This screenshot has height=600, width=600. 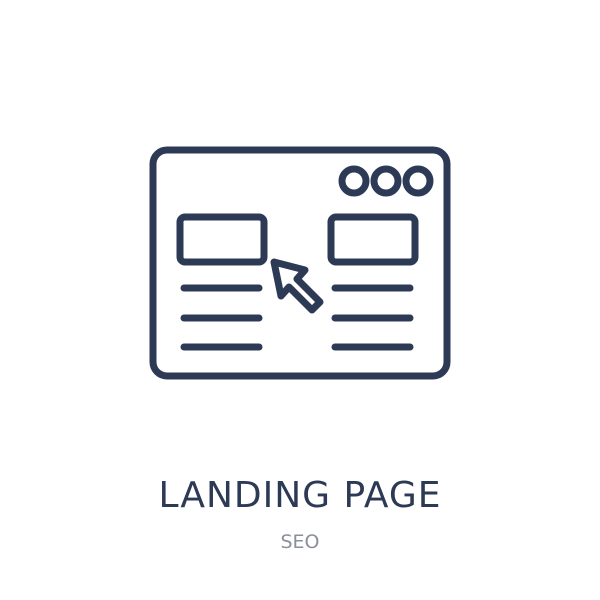 I want to click on icon-category: SEO, so click(x=300, y=542).